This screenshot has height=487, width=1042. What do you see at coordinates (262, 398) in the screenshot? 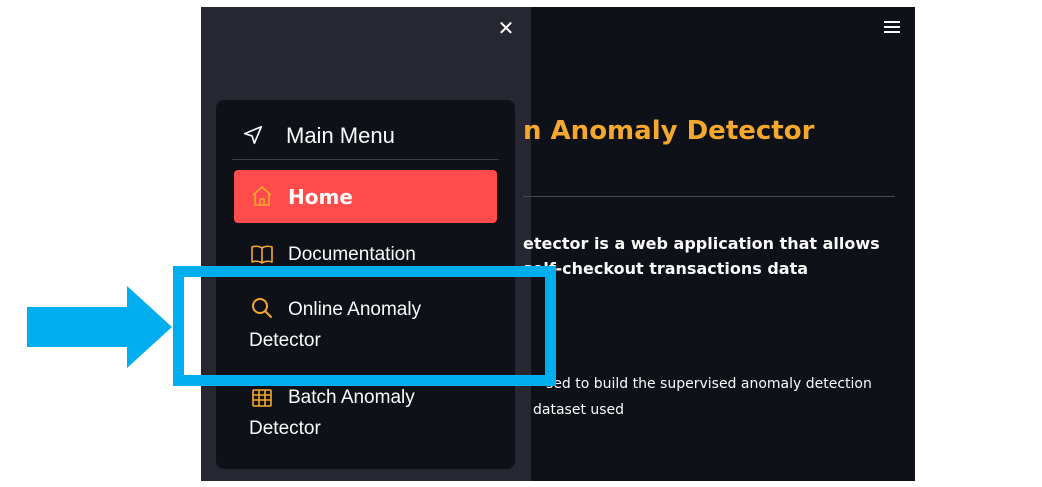
I see `table-icon` at bounding box center [262, 398].